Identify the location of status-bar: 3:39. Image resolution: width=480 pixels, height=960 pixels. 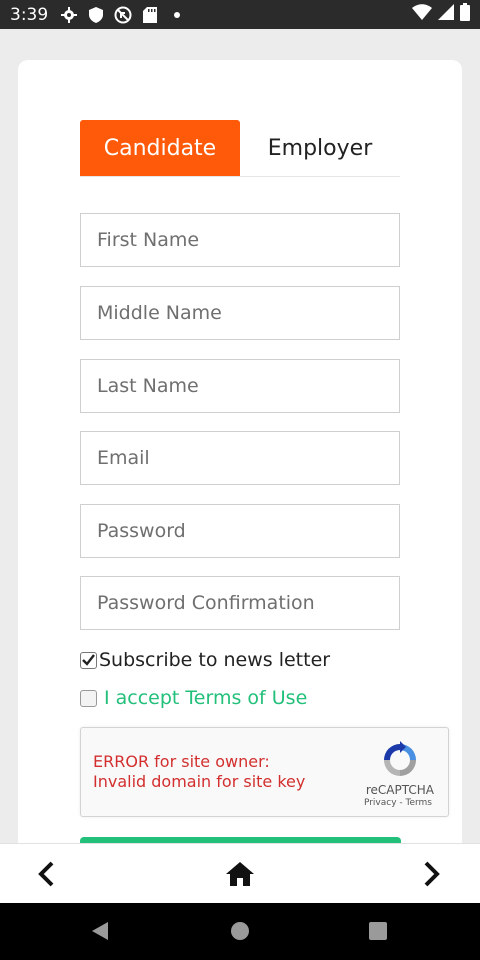
(240, 14).